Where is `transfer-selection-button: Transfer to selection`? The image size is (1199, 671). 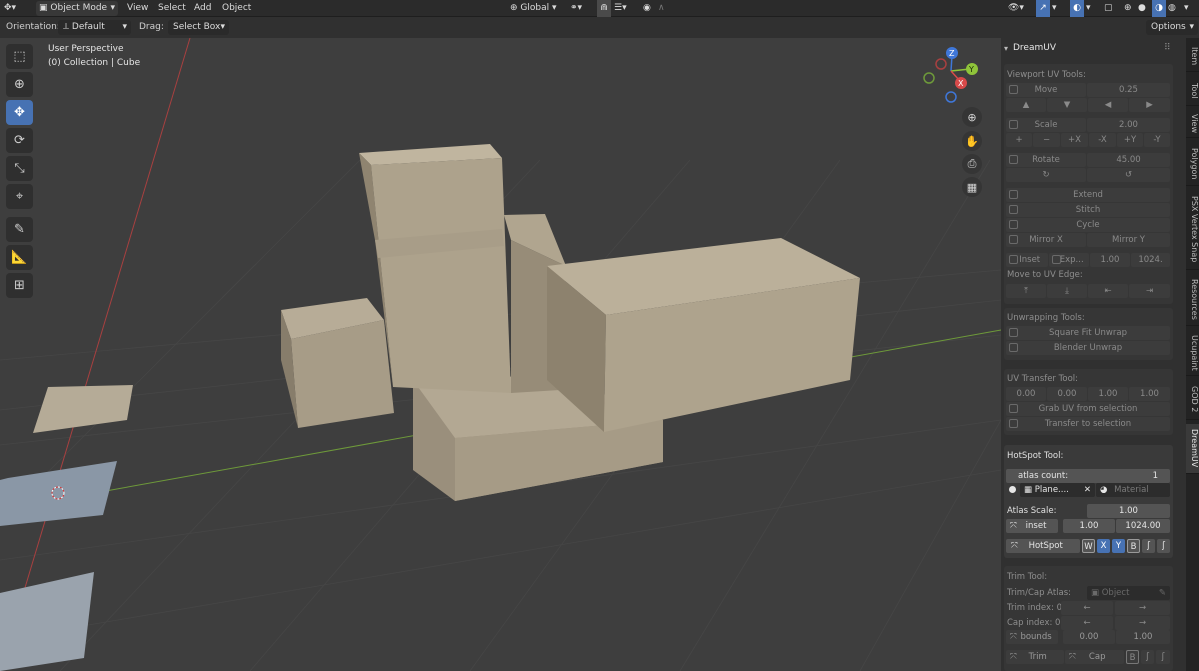 transfer-selection-button: Transfer to selection is located at coordinates (1088, 424).